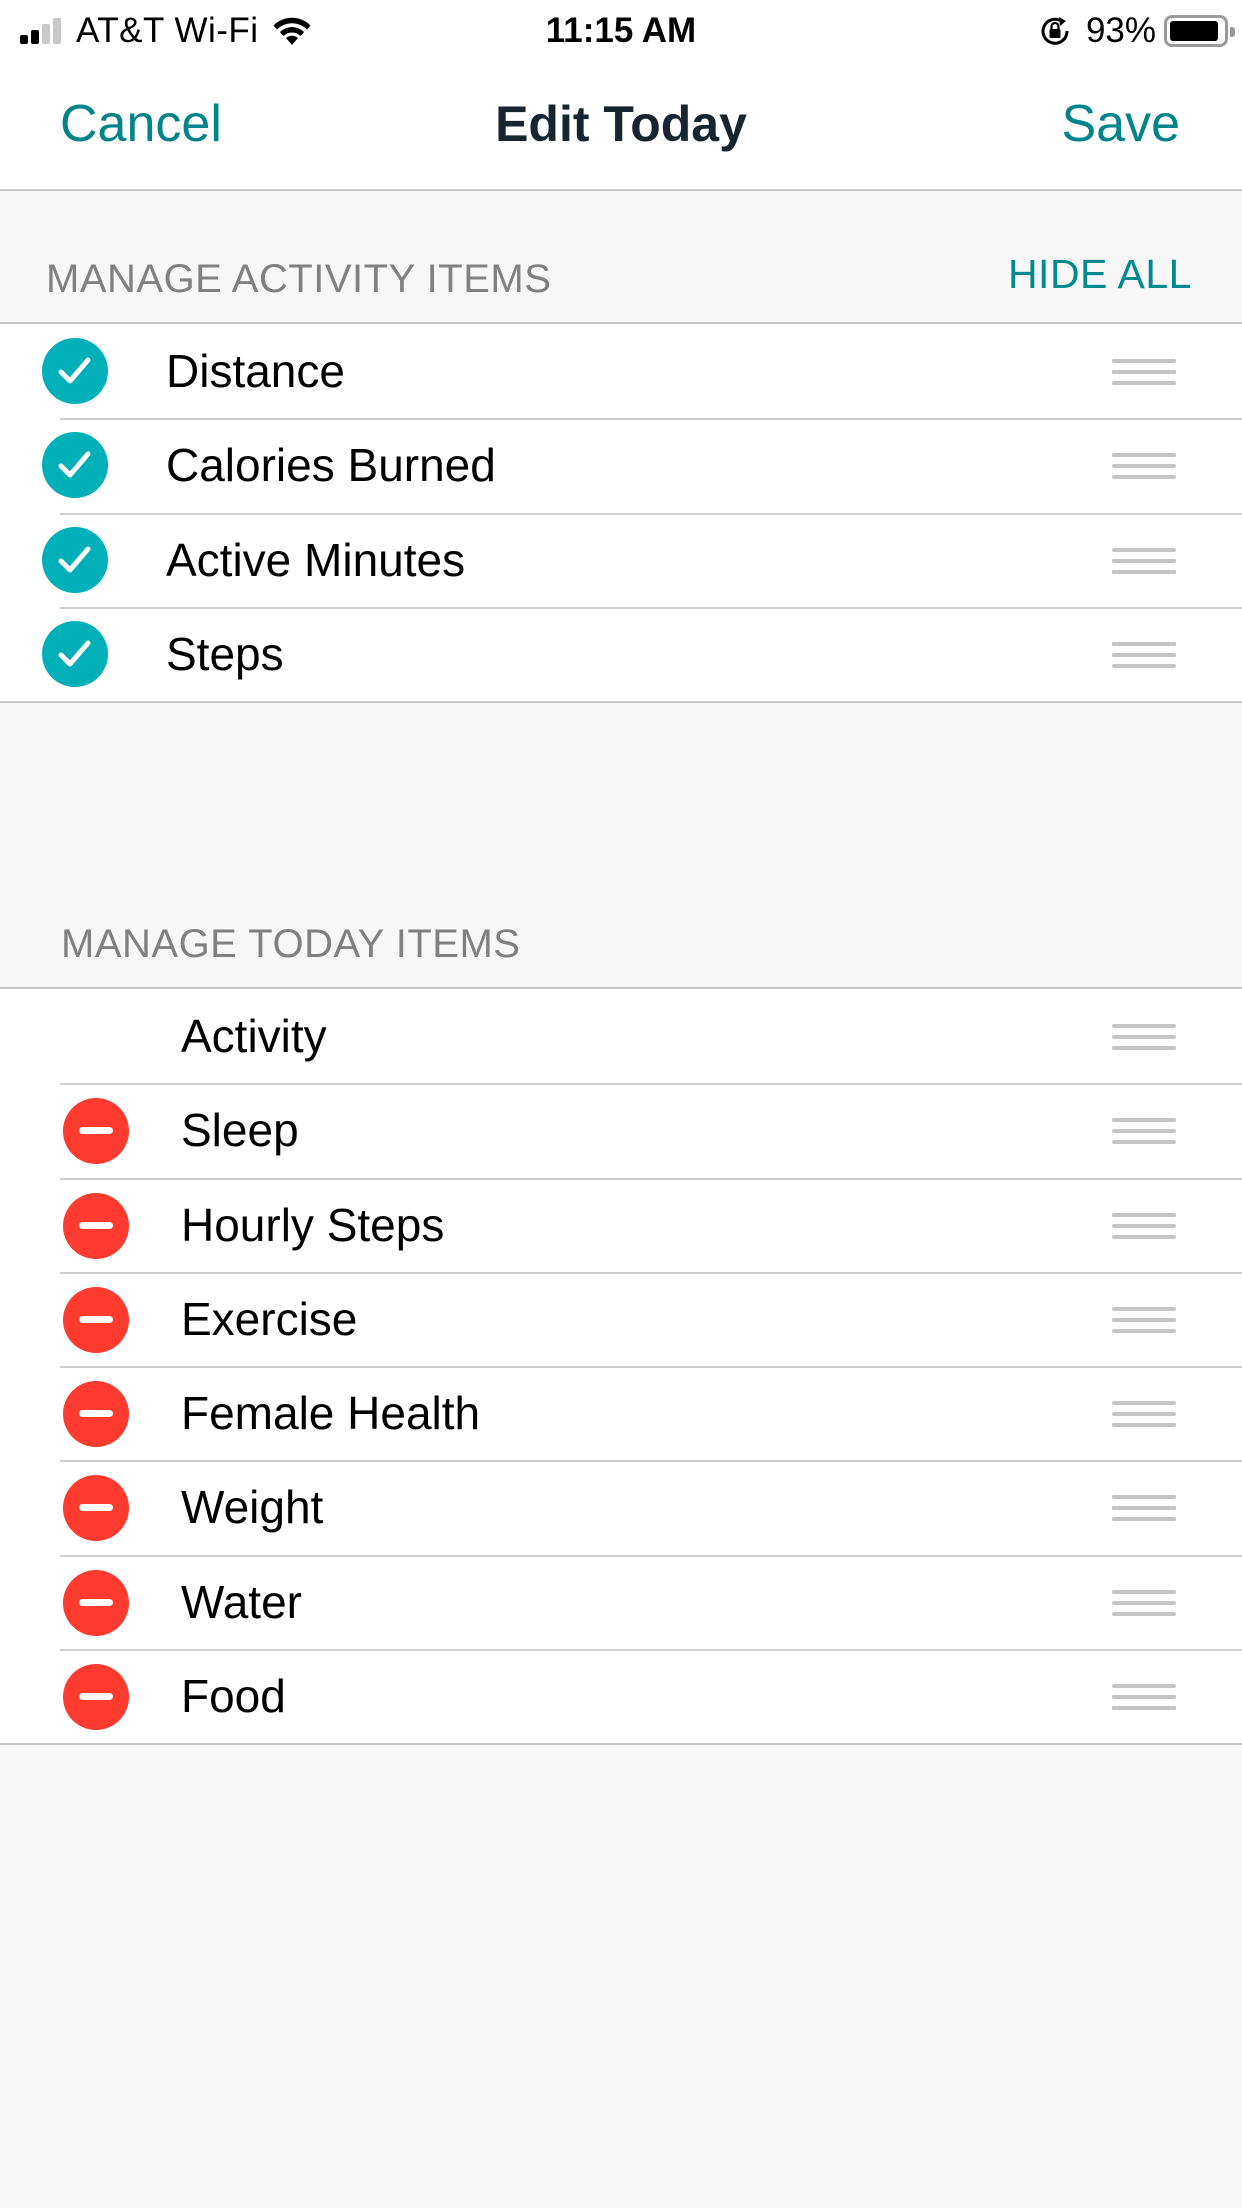 This screenshot has width=1242, height=2208. What do you see at coordinates (621, 923) in the screenshot?
I see `today-section-header: MANAGE TODAY ITEMS` at bounding box center [621, 923].